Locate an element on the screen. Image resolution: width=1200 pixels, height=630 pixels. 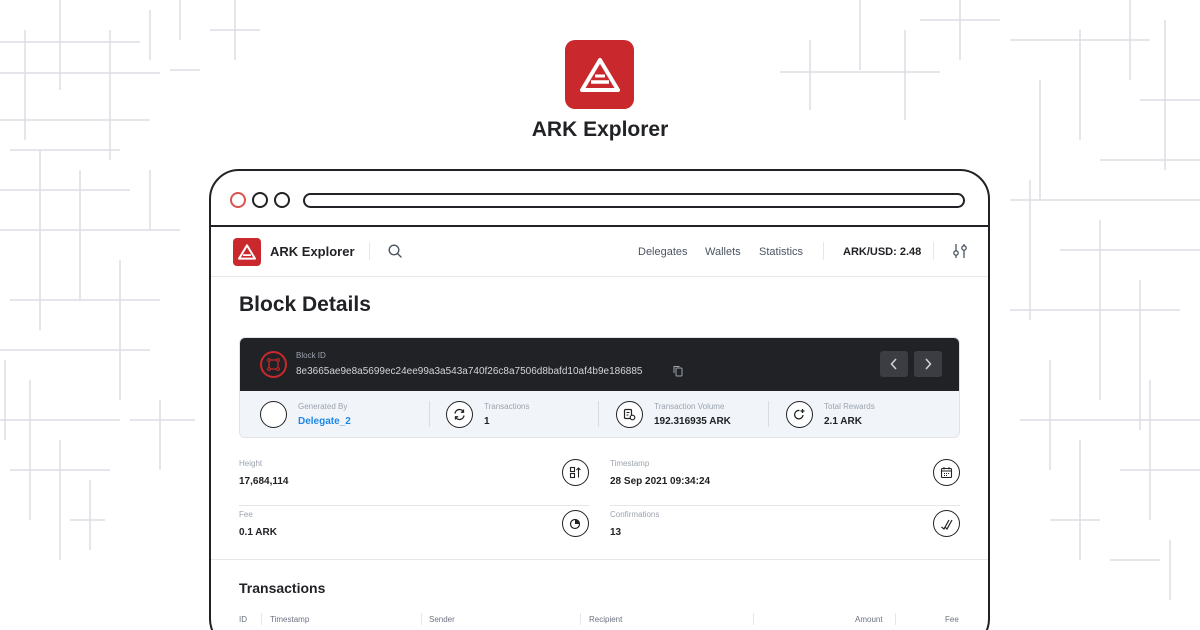
column-header-fee: Fee is located at coordinates (952, 619).